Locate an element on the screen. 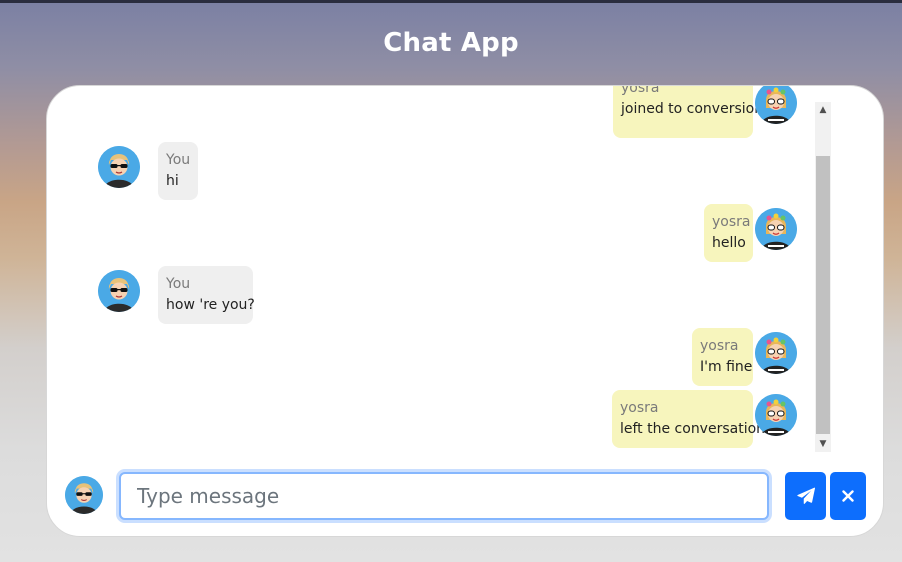 Image resolution: width=902 pixels, height=562 pixels. scroll-thumb is located at coordinates (823, 295).